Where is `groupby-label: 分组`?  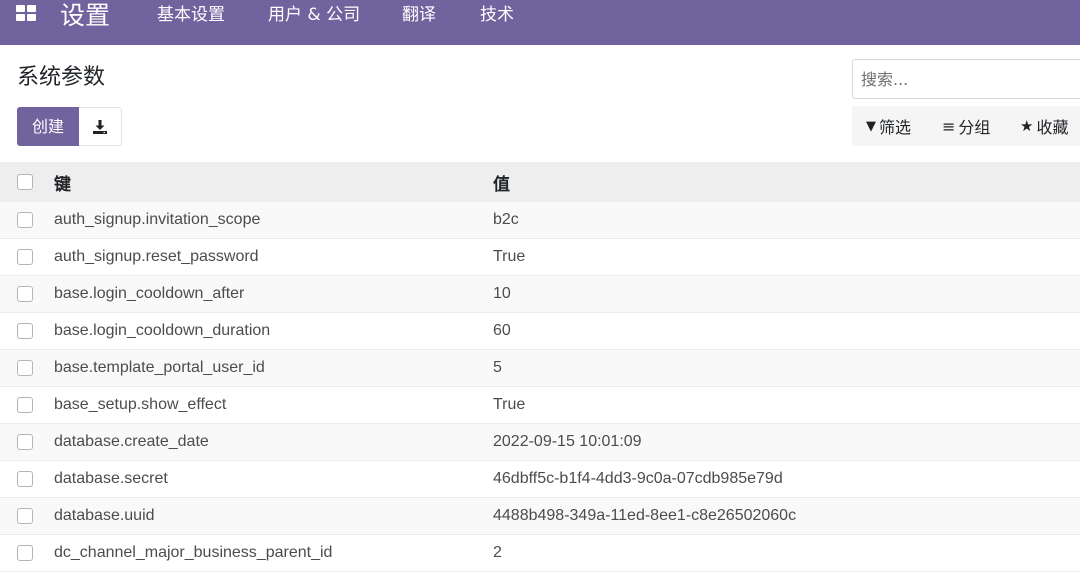
groupby-label: 分组 is located at coordinates (974, 127).